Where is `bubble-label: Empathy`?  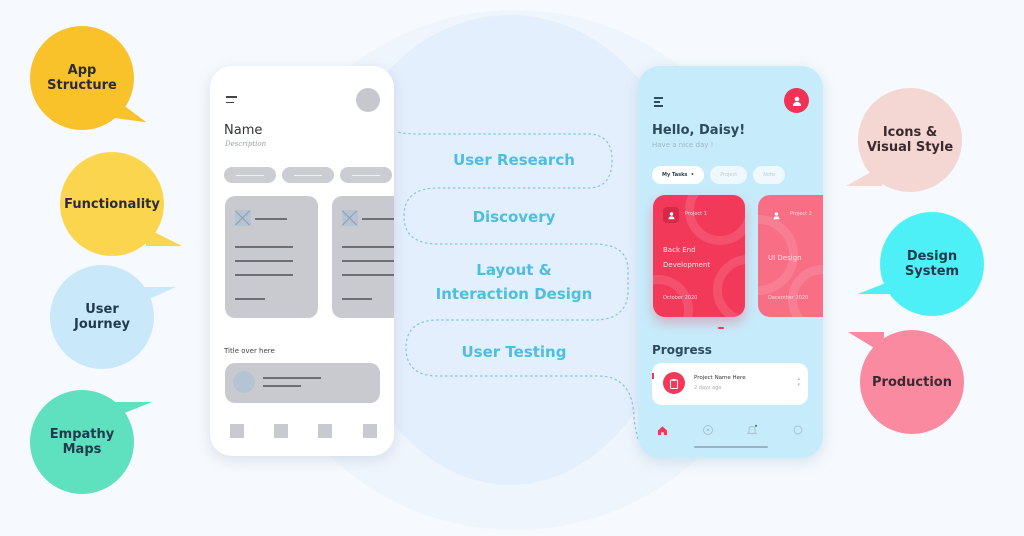 bubble-label: Empathy is located at coordinates (82, 434).